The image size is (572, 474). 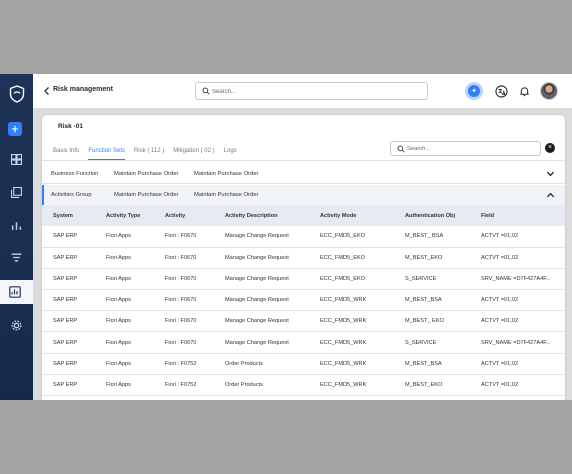 What do you see at coordinates (47, 91) in the screenshot?
I see `back-arrow-icon` at bounding box center [47, 91].